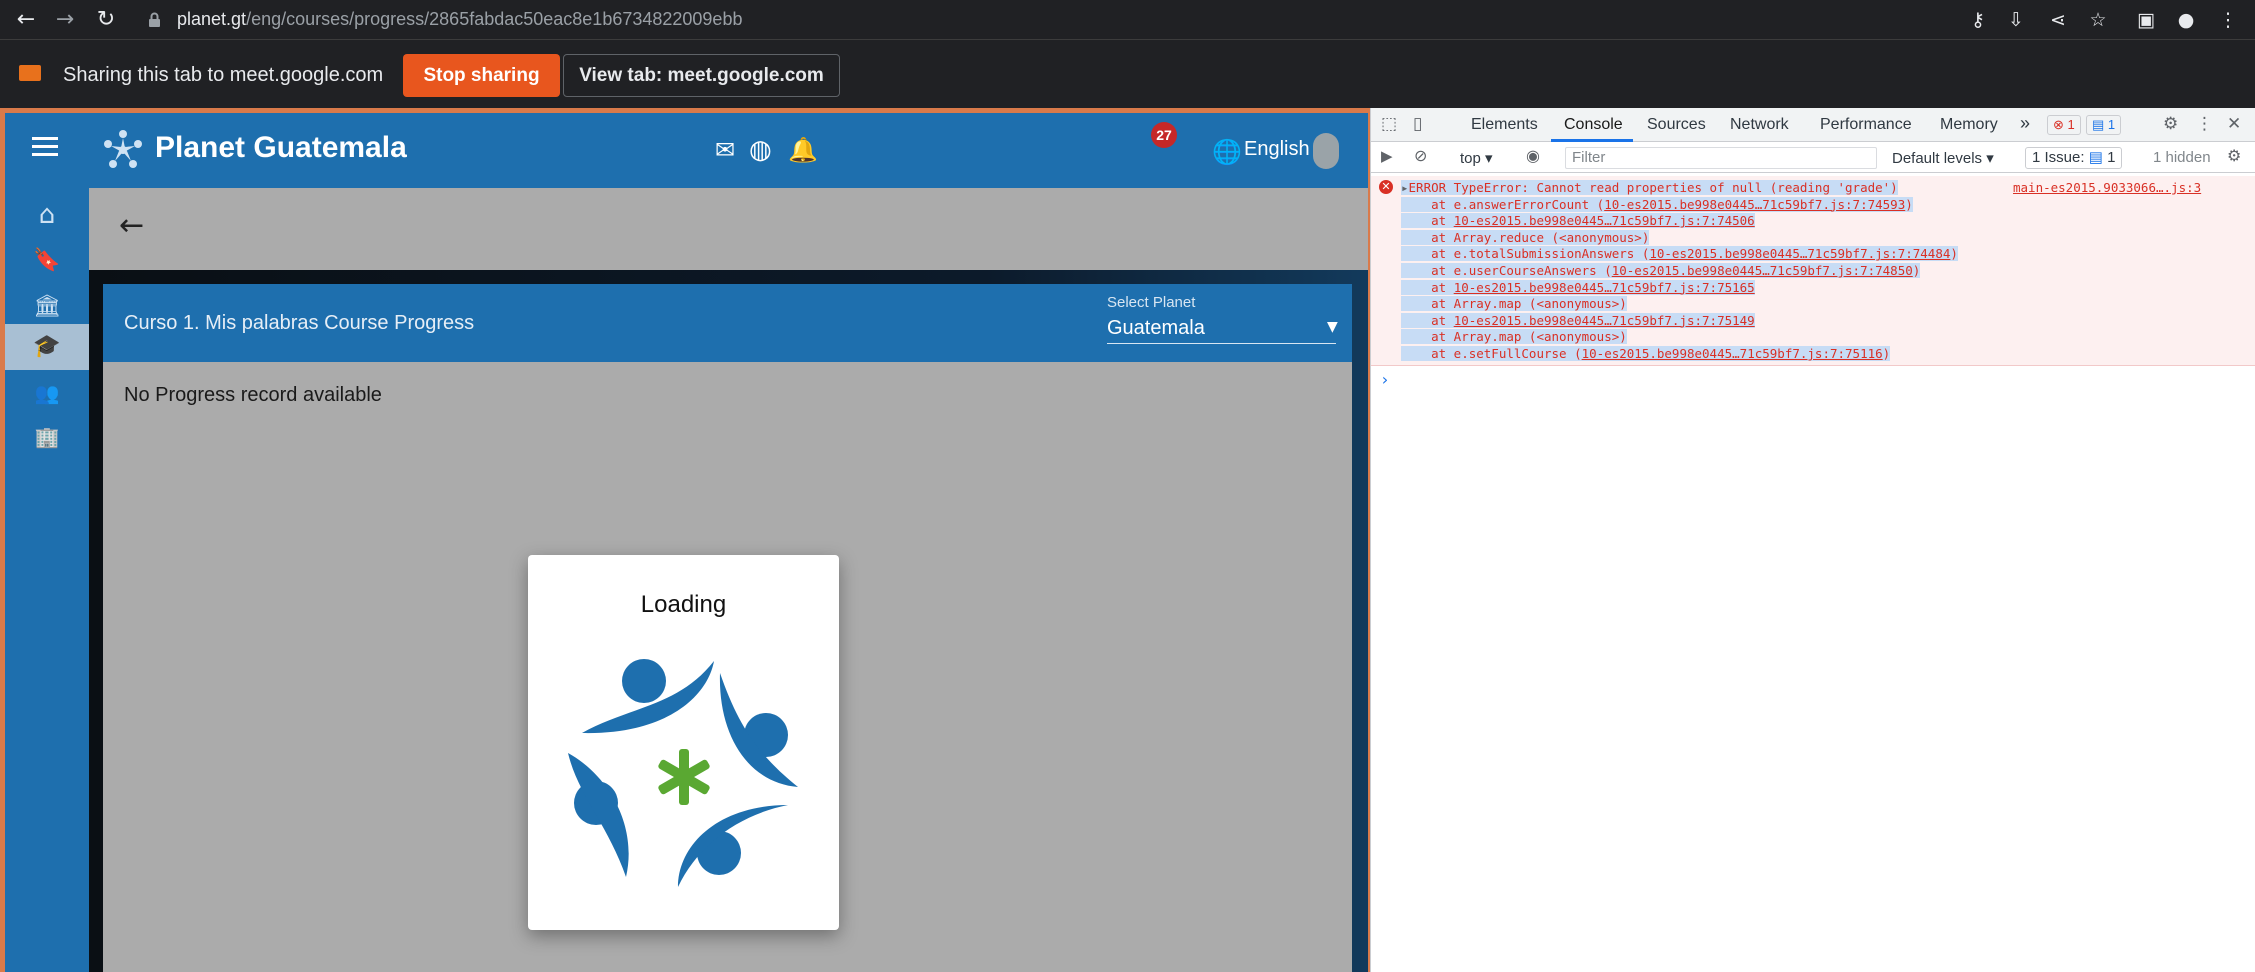 Image resolution: width=2255 pixels, height=972 pixels. What do you see at coordinates (2228, 20) in the screenshot?
I see `chrome-menu-icon: ⋮` at bounding box center [2228, 20].